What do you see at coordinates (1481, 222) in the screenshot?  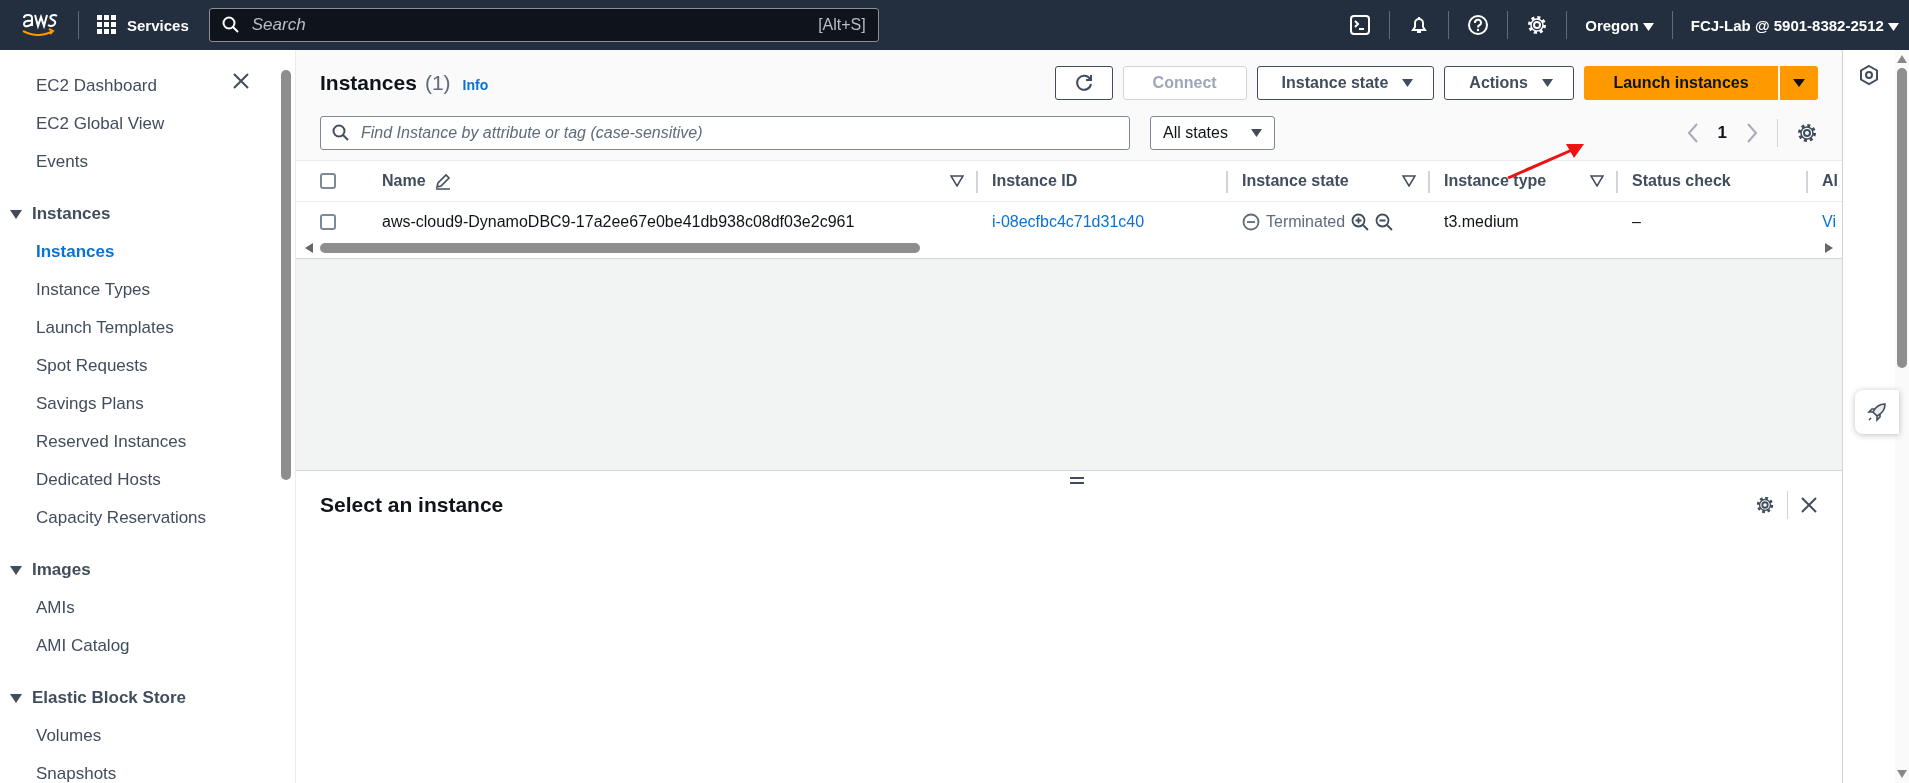 I see `table-cell: t3.medium` at bounding box center [1481, 222].